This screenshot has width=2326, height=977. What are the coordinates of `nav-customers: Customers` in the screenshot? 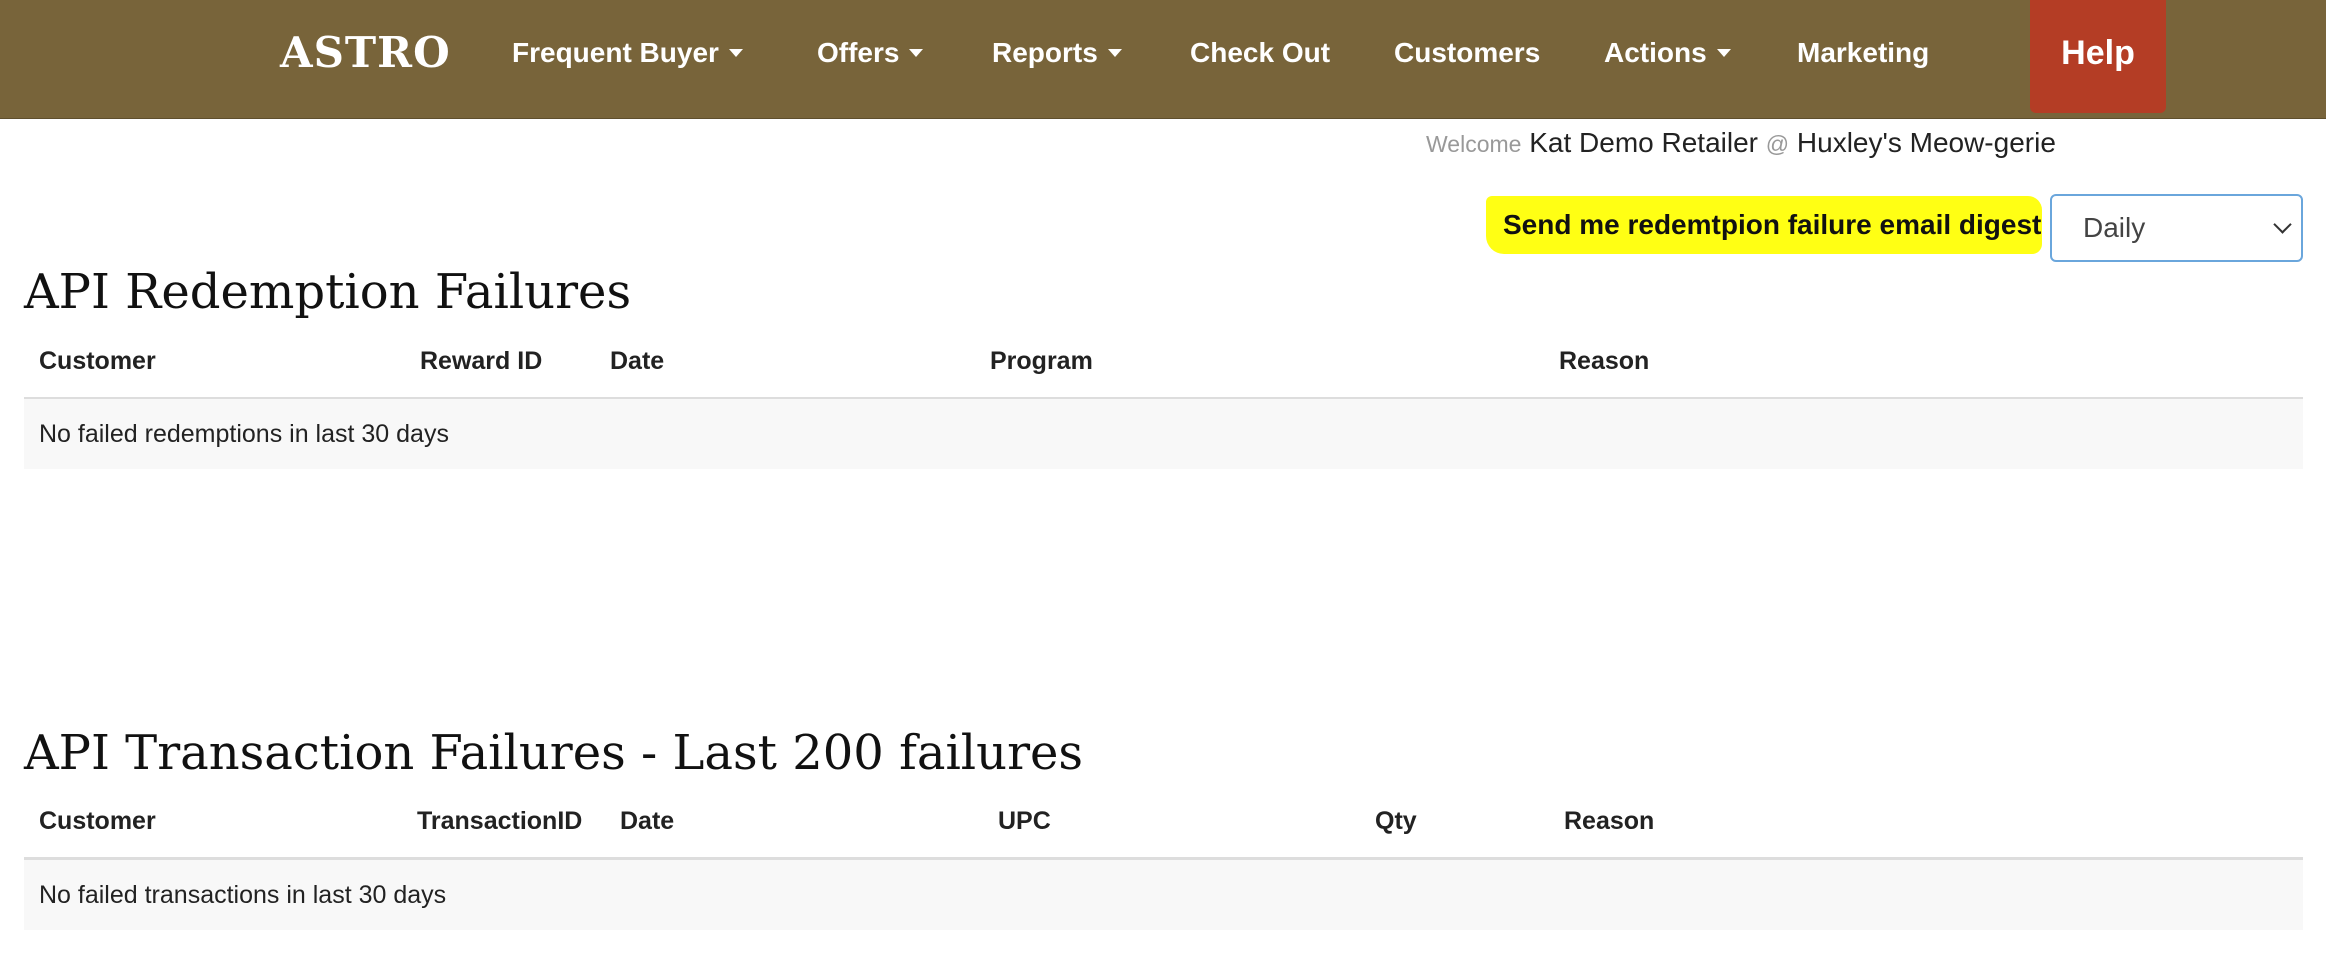 It's located at (1467, 53).